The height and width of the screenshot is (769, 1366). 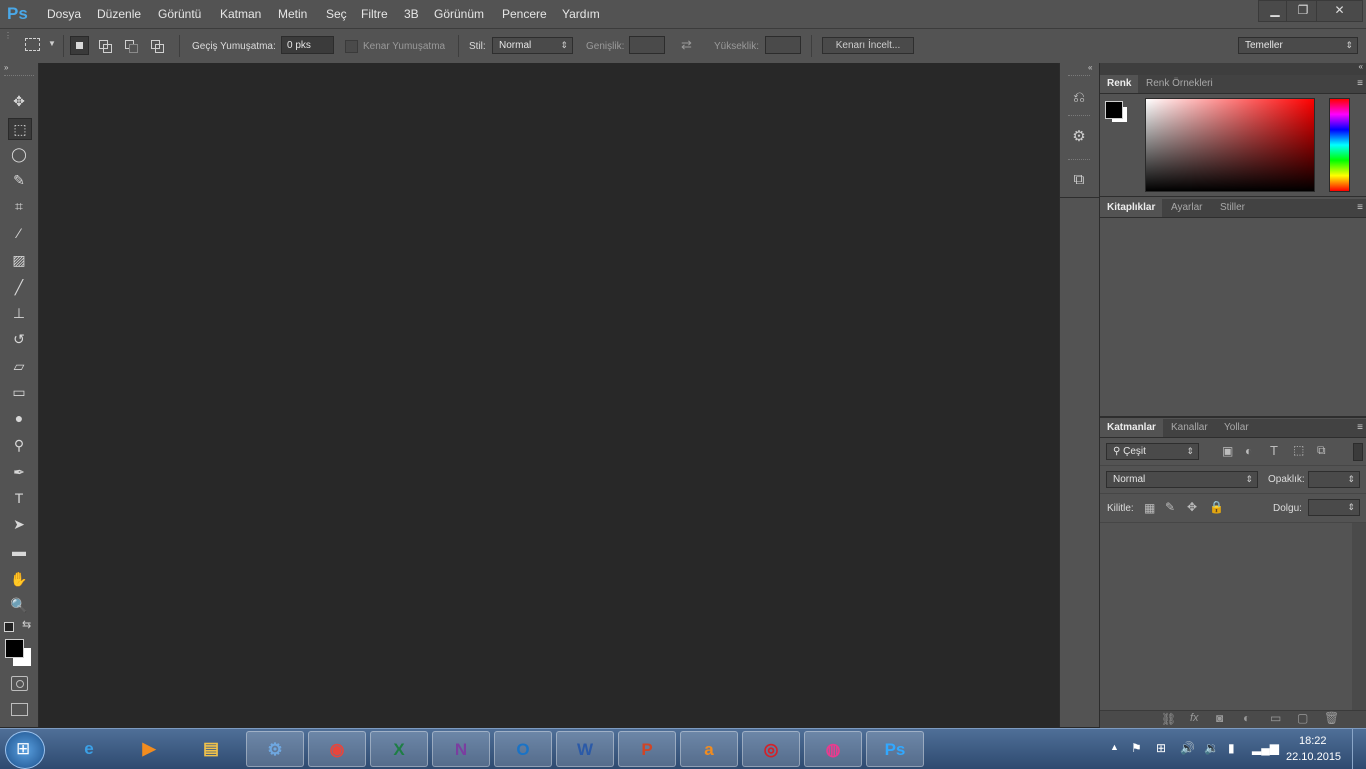 I want to click on libraries-icon: ⧉, so click(x=1079, y=180).